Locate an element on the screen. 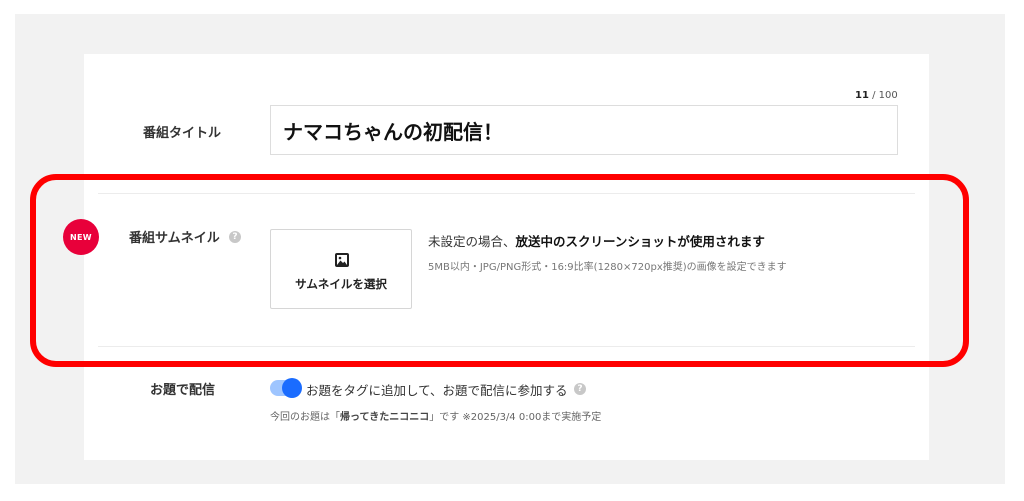  theme-toggle-label: お題をタグに追加して、お題で配信に参加する is located at coordinates (437, 389).